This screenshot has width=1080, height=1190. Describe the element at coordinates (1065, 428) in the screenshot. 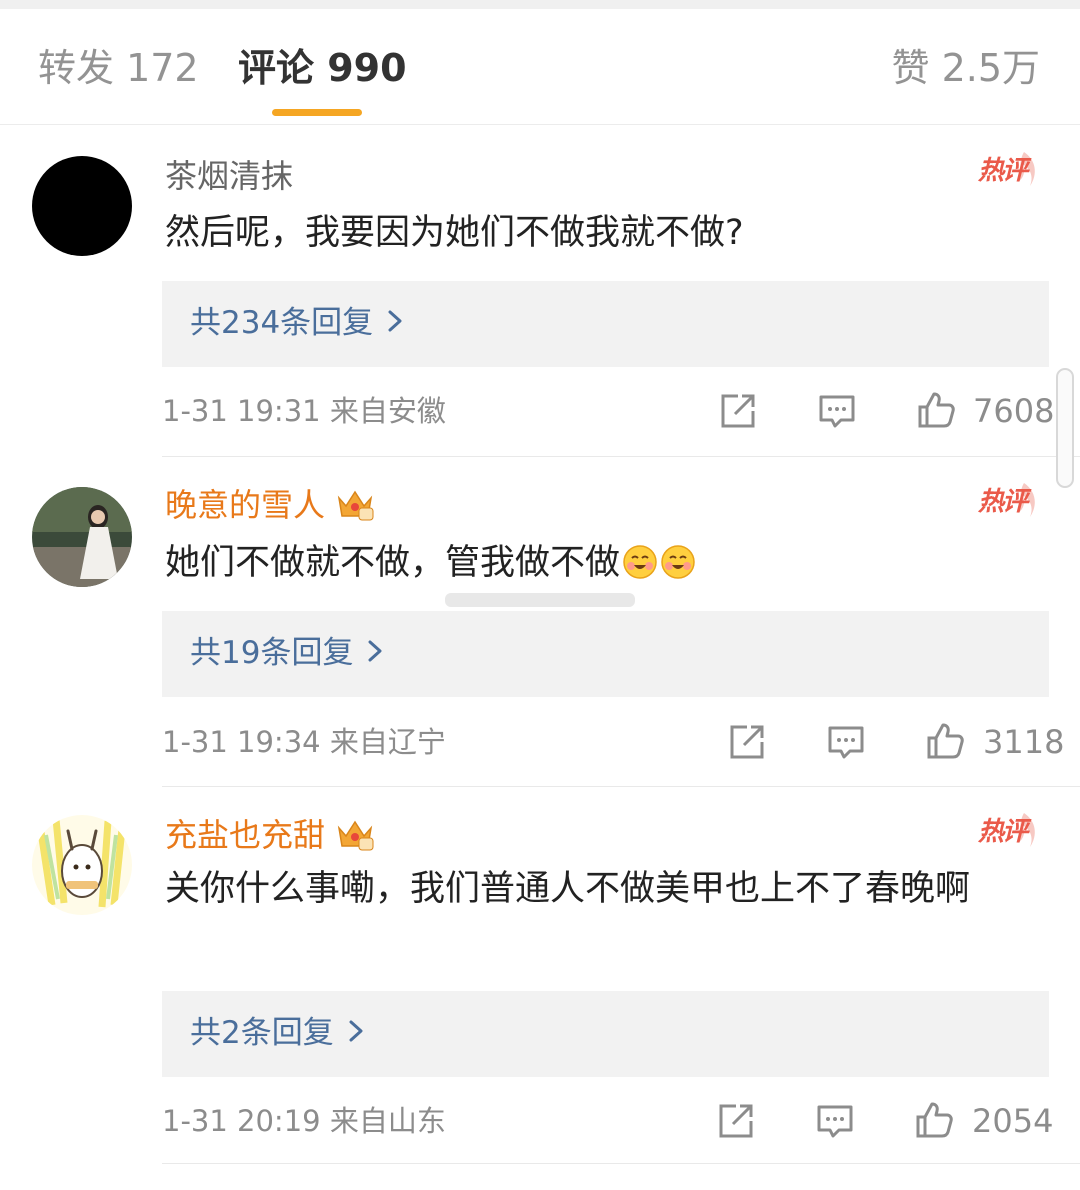

I see `scrollbar-thumb` at that location.